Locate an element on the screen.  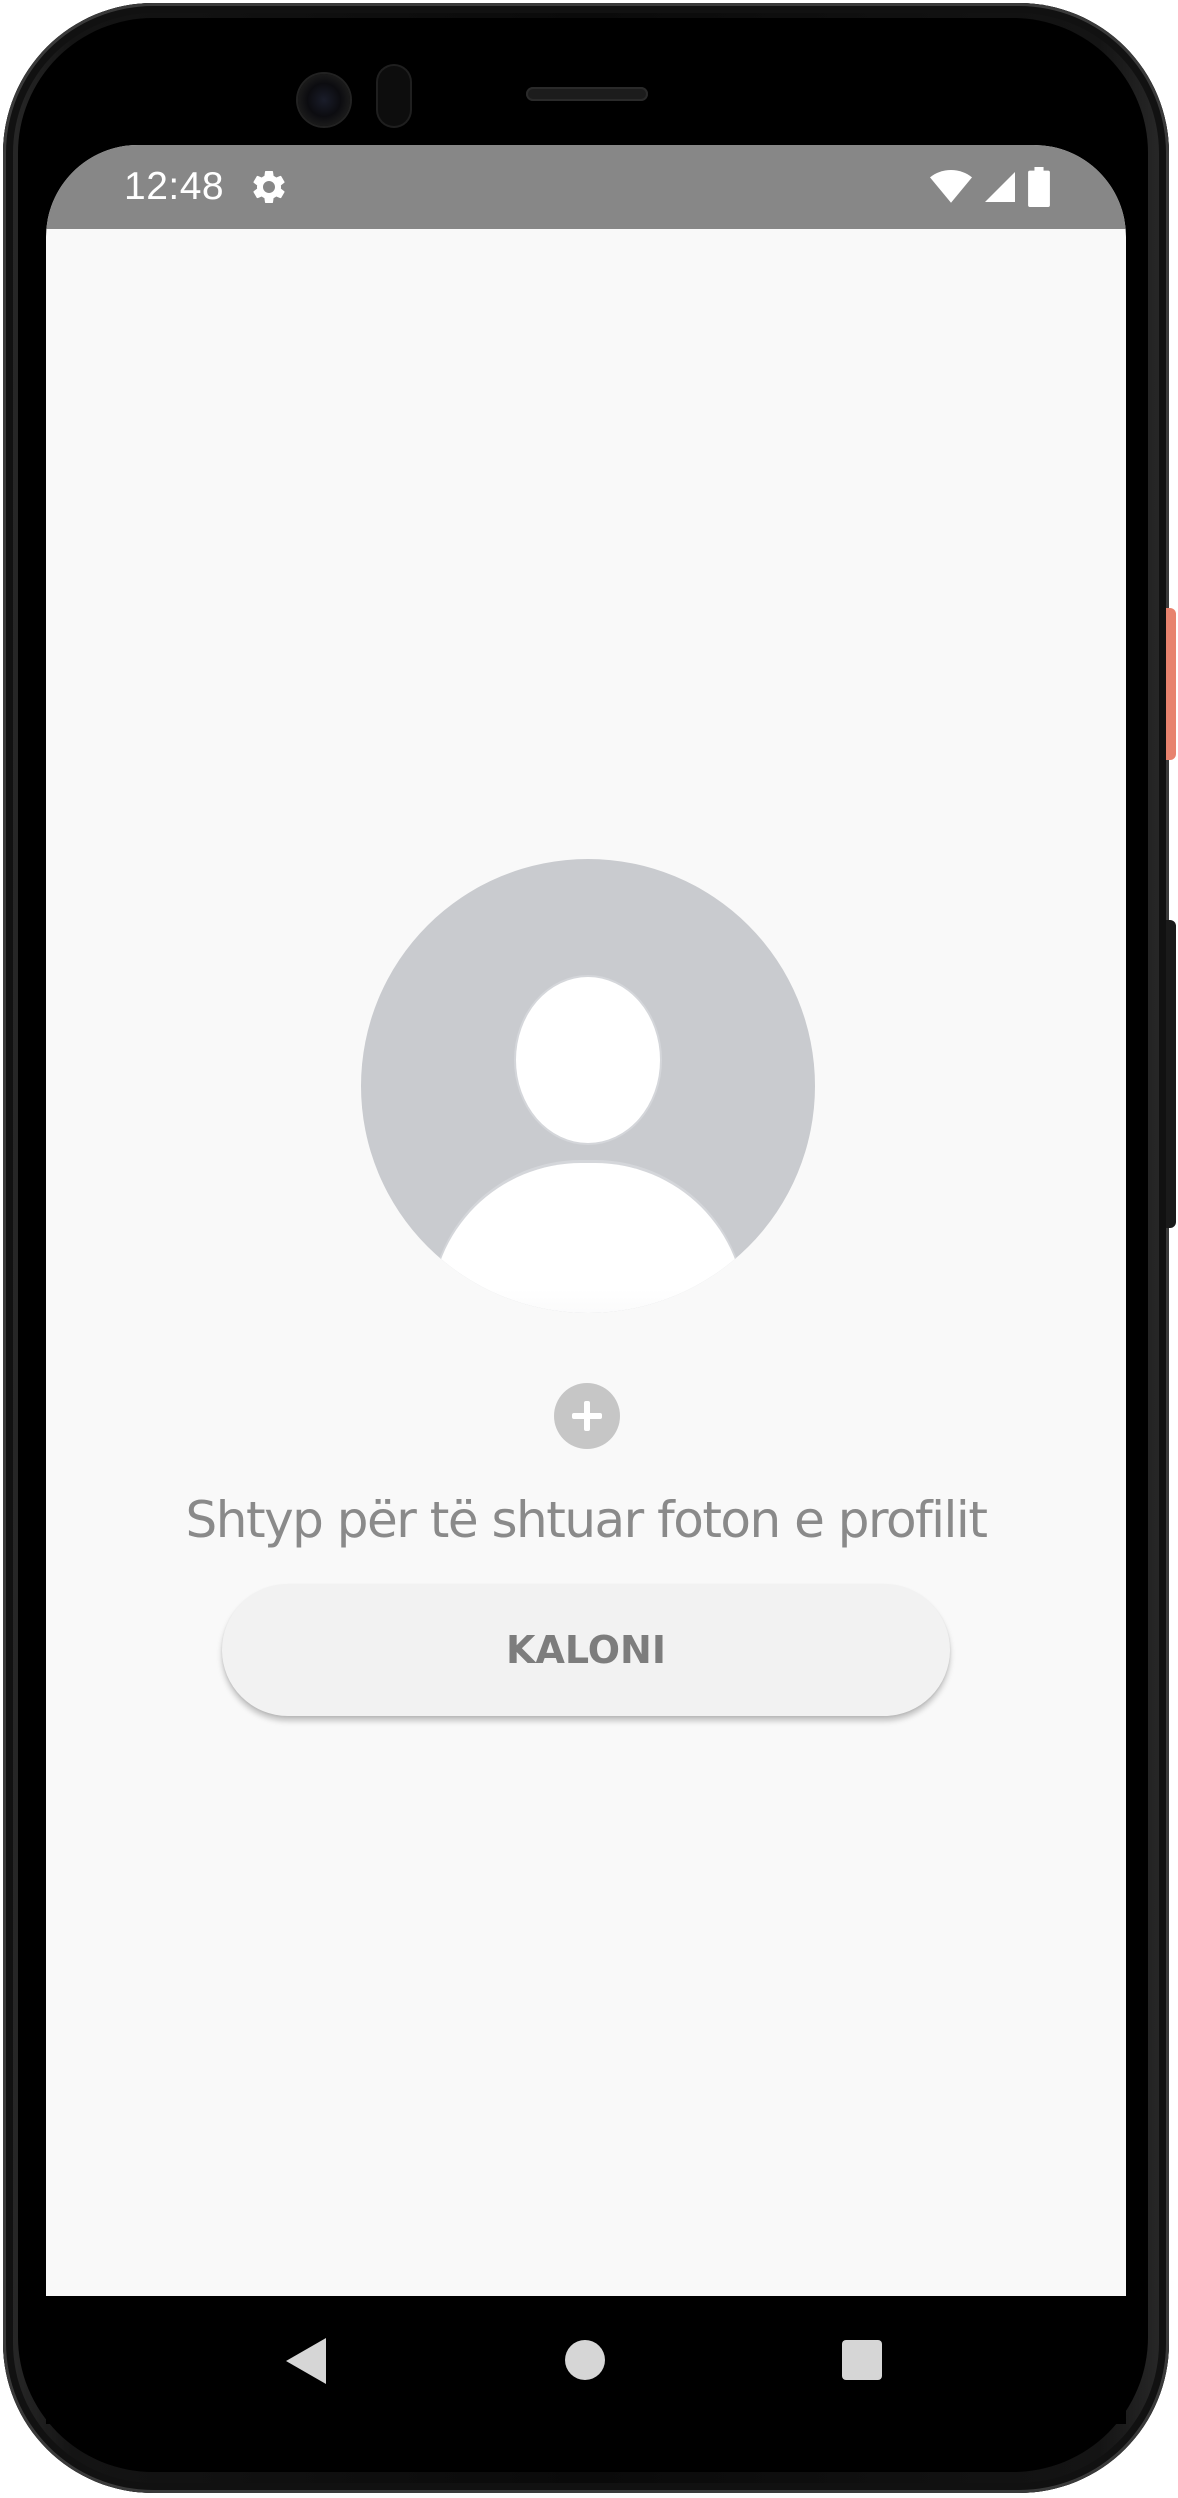
navigation-bar is located at coordinates (586, 2360).